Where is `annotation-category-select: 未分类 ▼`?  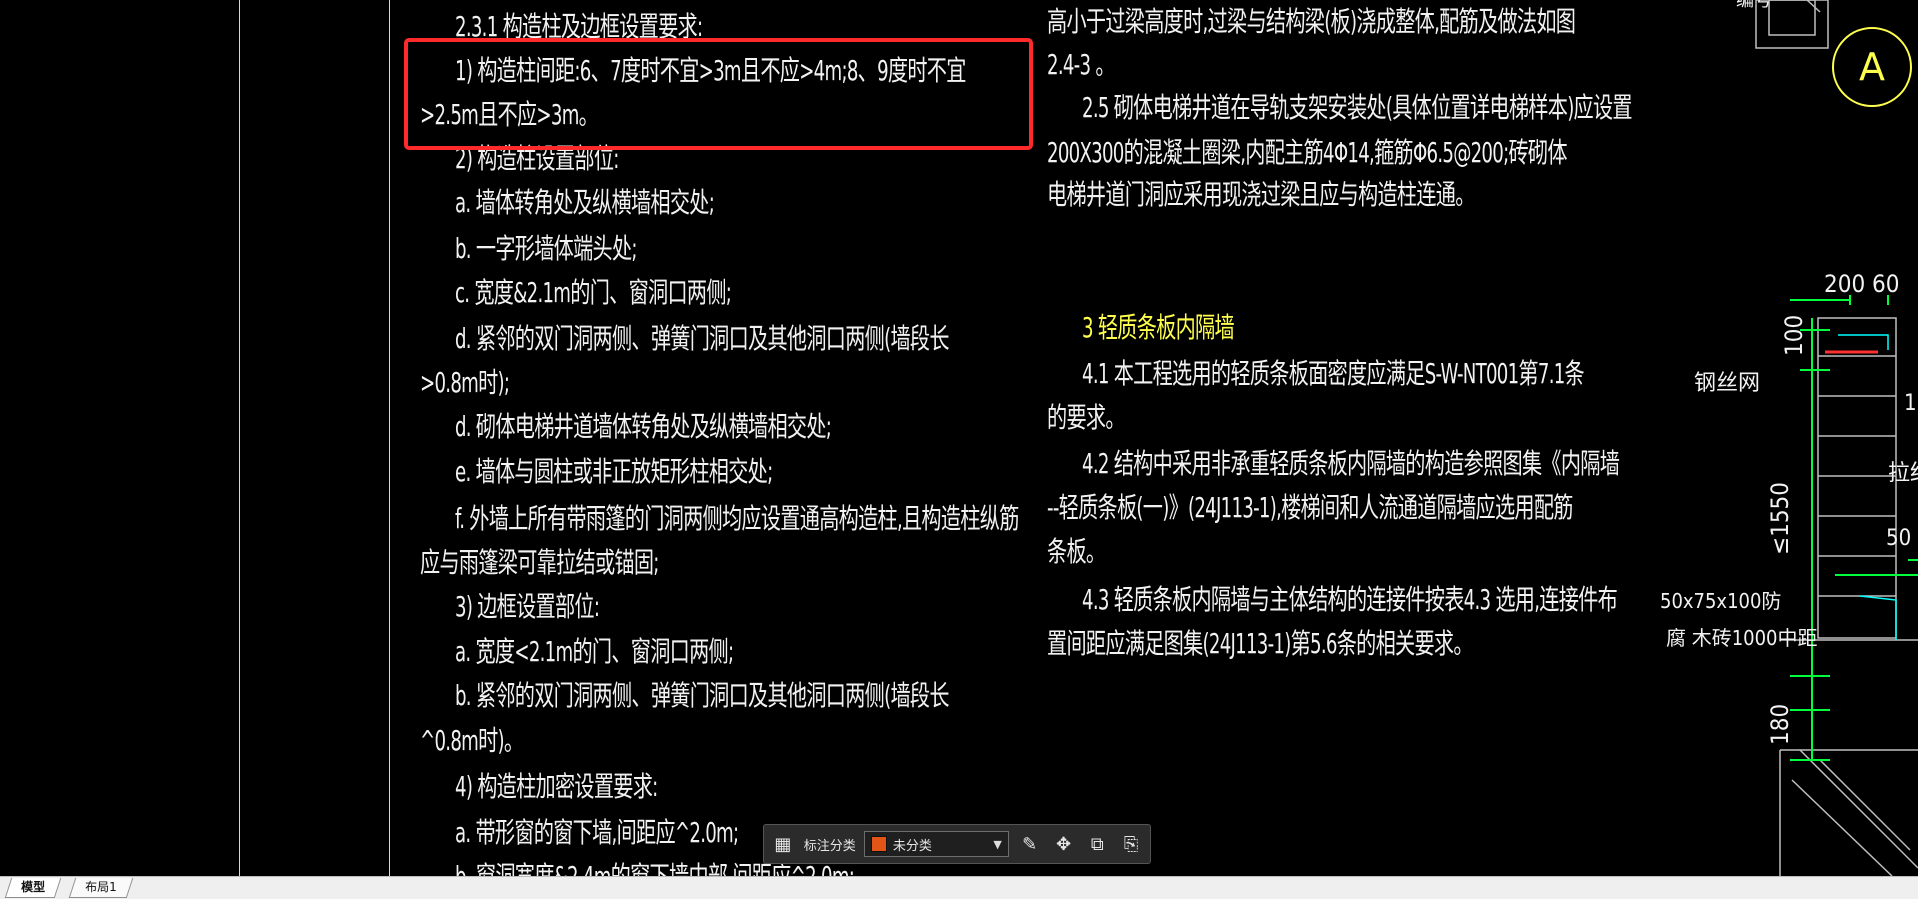 annotation-category-select: 未分类 ▼ is located at coordinates (936, 844).